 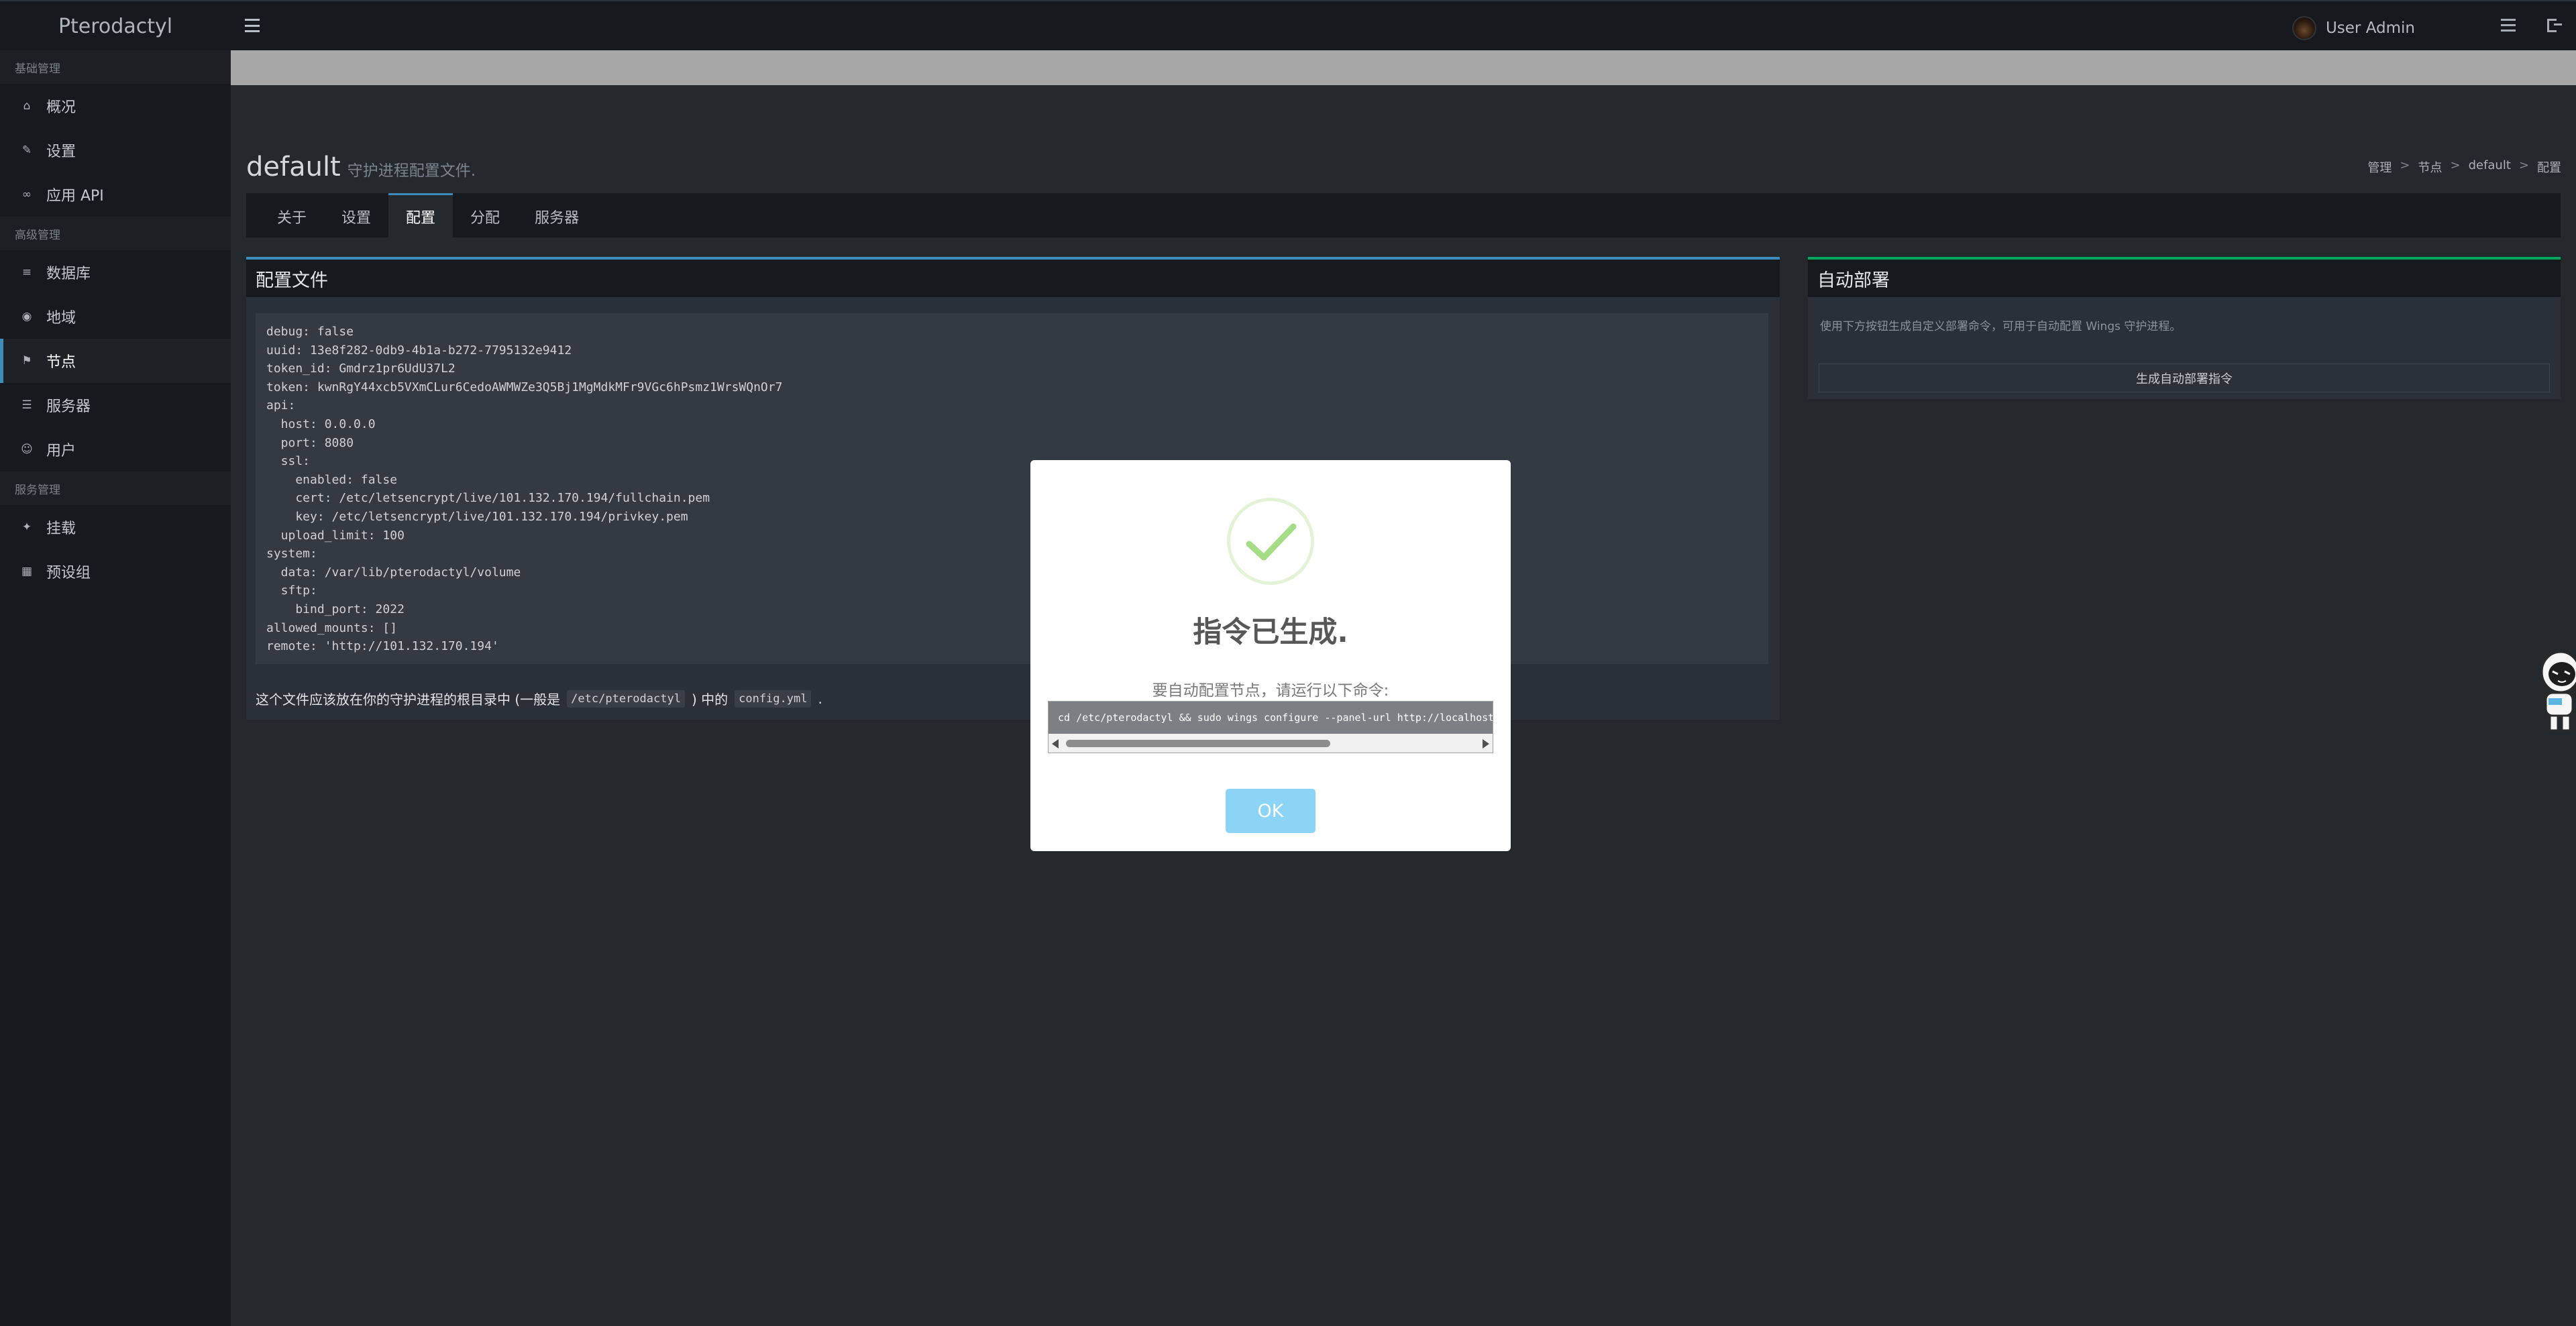 I want to click on scroll-left-icon, so click(x=1055, y=744).